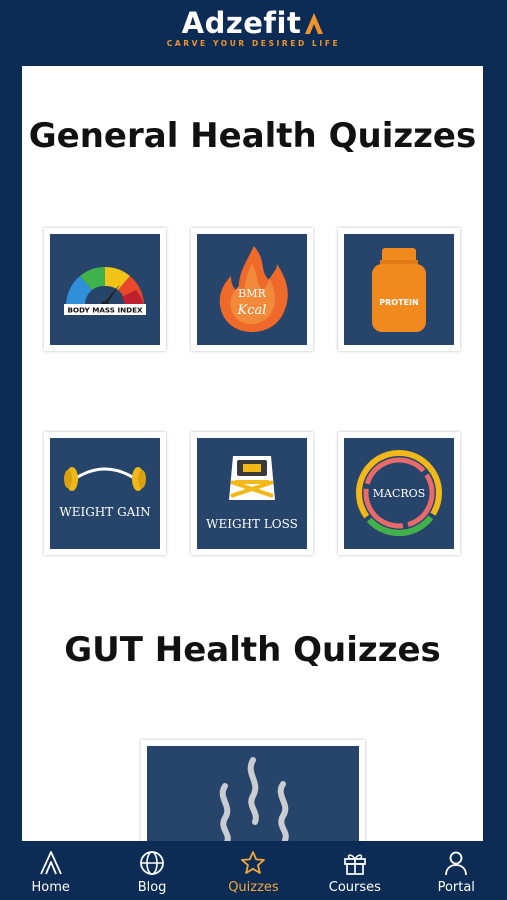  I want to click on logo-mark-icon, so click(314, 23).